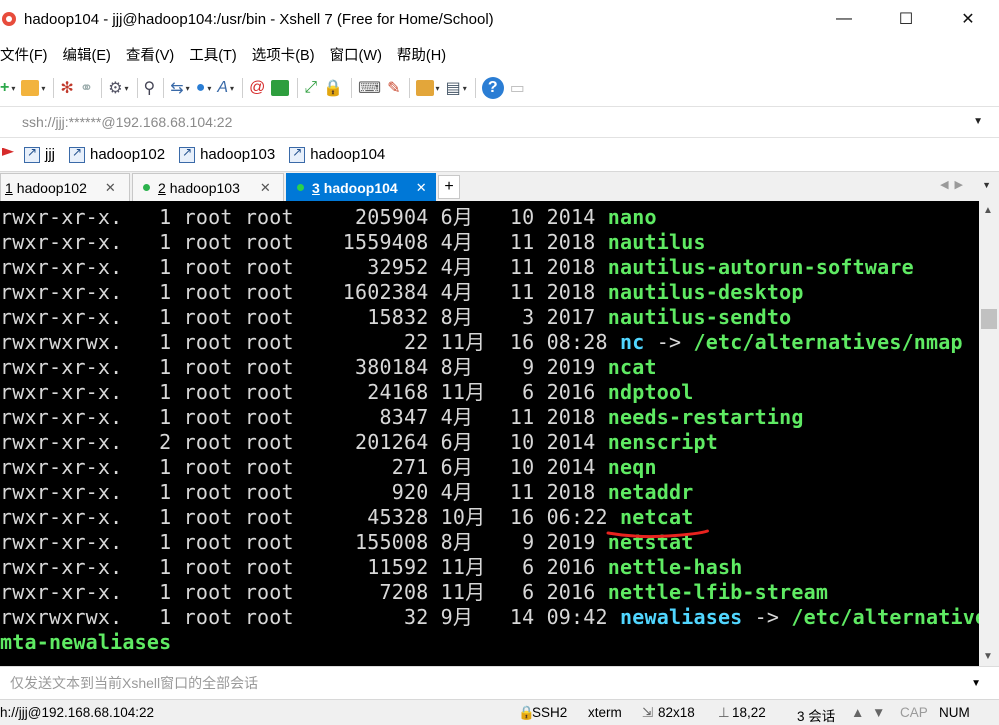  What do you see at coordinates (828, 342) in the screenshot?
I see `symlink-target: /etc/alternatives/nmap` at bounding box center [828, 342].